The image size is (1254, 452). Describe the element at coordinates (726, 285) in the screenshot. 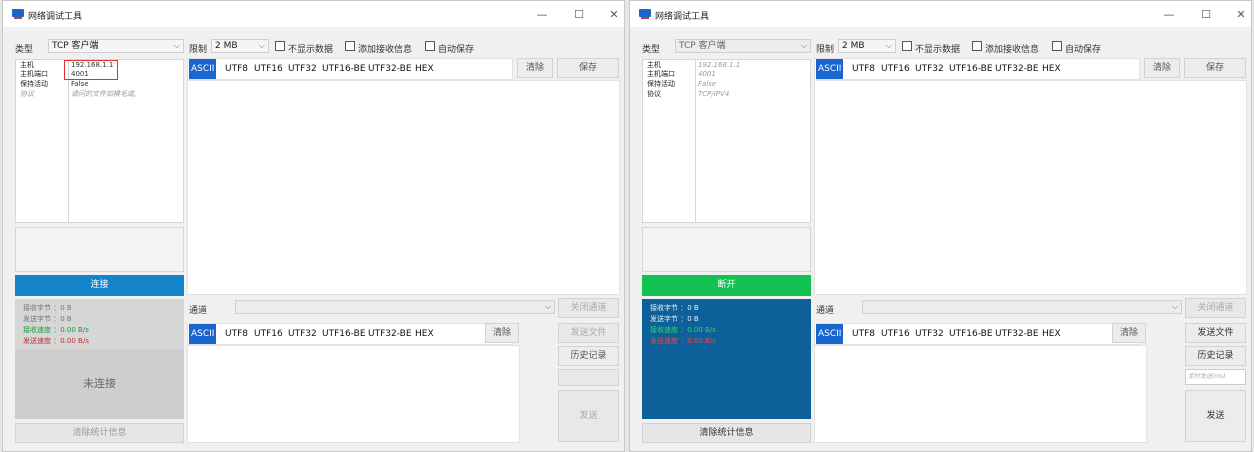

I see `disconnect-button: 断开` at that location.